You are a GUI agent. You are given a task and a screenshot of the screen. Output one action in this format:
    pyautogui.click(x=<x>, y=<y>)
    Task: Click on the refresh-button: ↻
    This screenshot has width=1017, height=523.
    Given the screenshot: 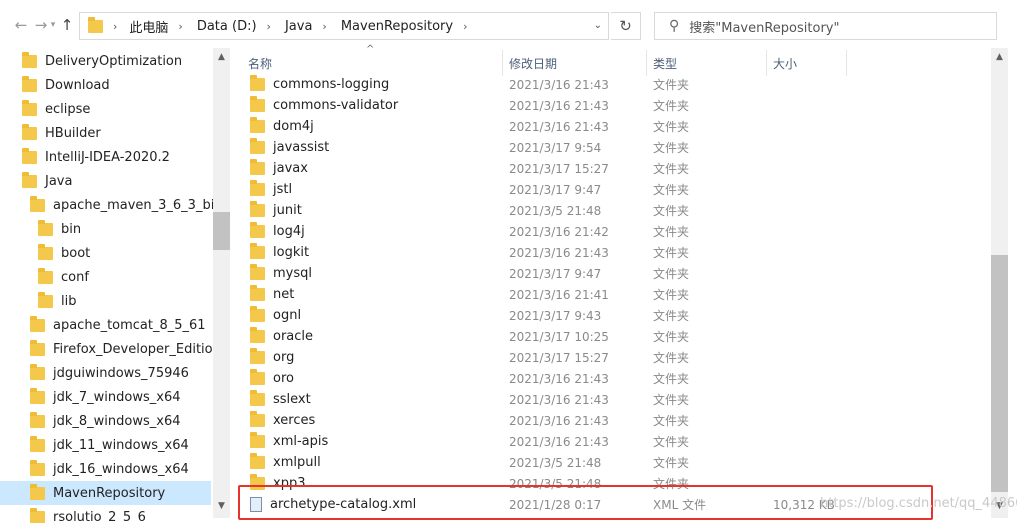 What is the action you would take?
    pyautogui.click(x=626, y=26)
    